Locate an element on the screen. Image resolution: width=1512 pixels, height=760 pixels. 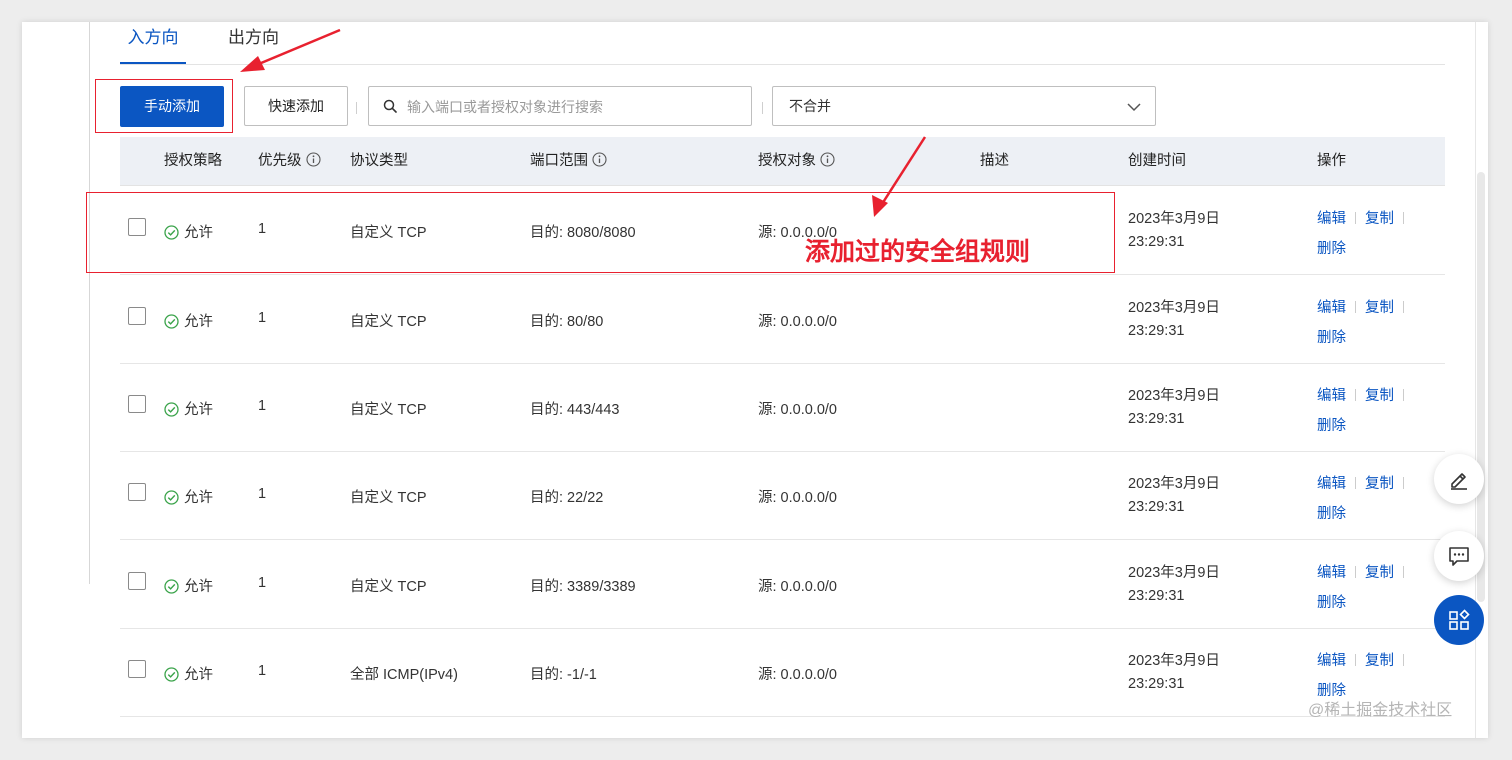
tab-inbound: 入方向 is located at coordinates (153, 45).